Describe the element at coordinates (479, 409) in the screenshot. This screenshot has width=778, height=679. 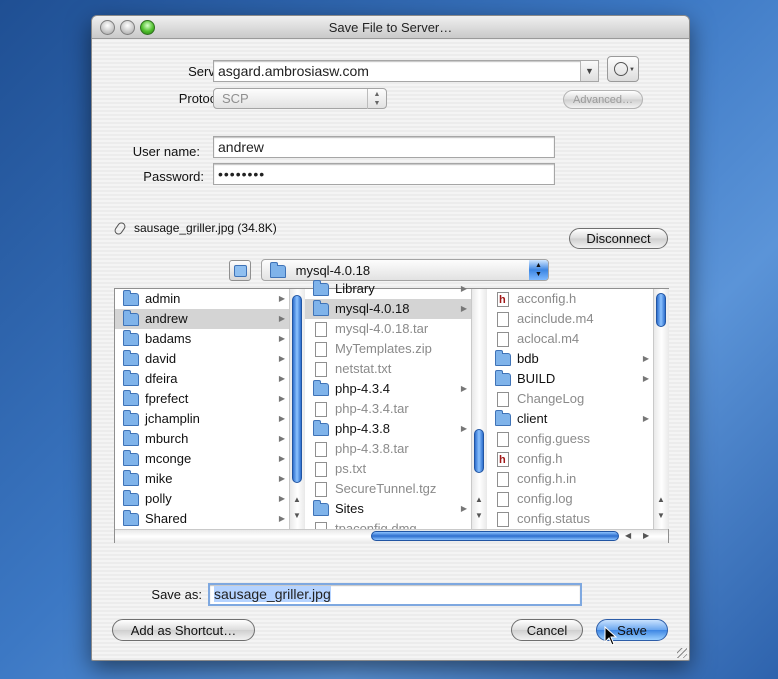
I see `column-2-scrollbar: ▲ ▼` at that location.